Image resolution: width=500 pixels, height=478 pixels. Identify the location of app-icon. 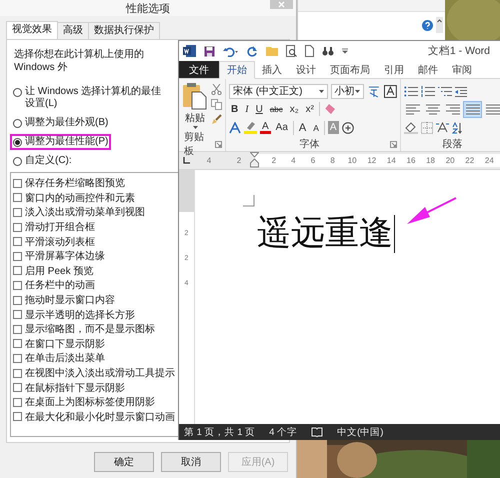
(189, 51).